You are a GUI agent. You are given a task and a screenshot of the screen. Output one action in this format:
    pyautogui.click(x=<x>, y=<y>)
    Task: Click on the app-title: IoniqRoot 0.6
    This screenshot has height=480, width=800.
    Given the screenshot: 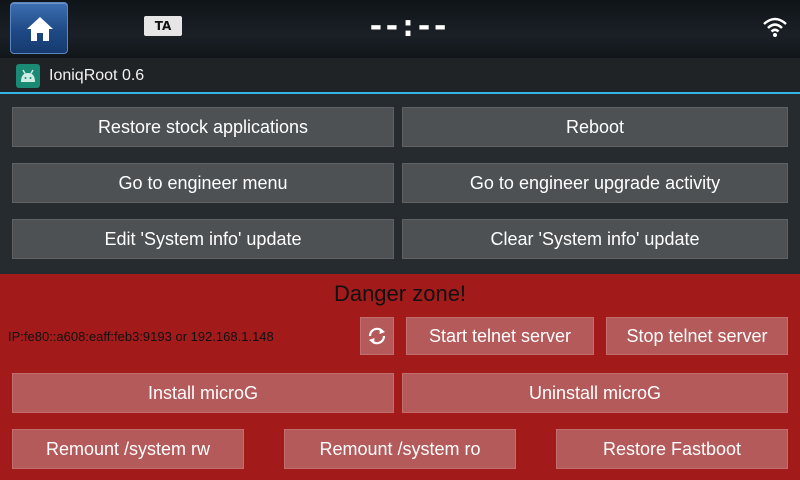 What is the action you would take?
    pyautogui.click(x=97, y=75)
    